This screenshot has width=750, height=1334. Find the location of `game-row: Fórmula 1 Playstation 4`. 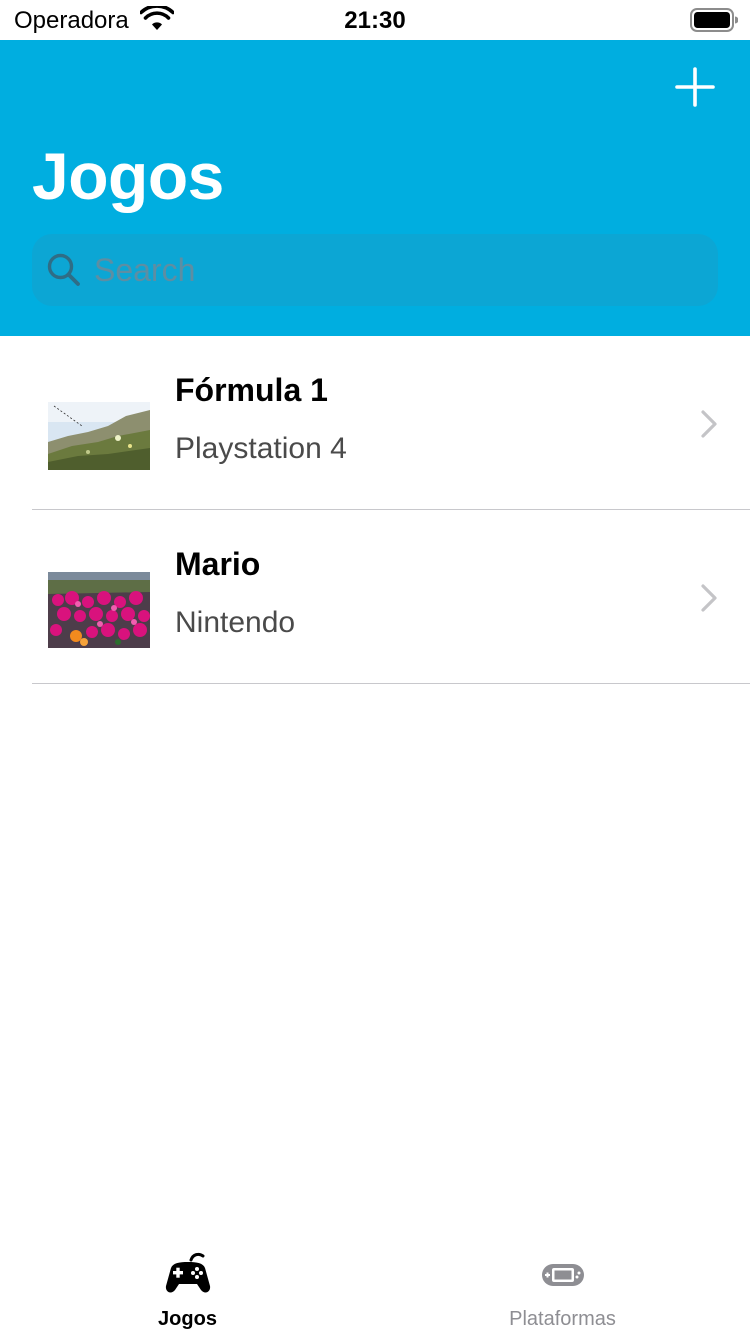

game-row: Fórmula 1 Playstation 4 is located at coordinates (375, 423).